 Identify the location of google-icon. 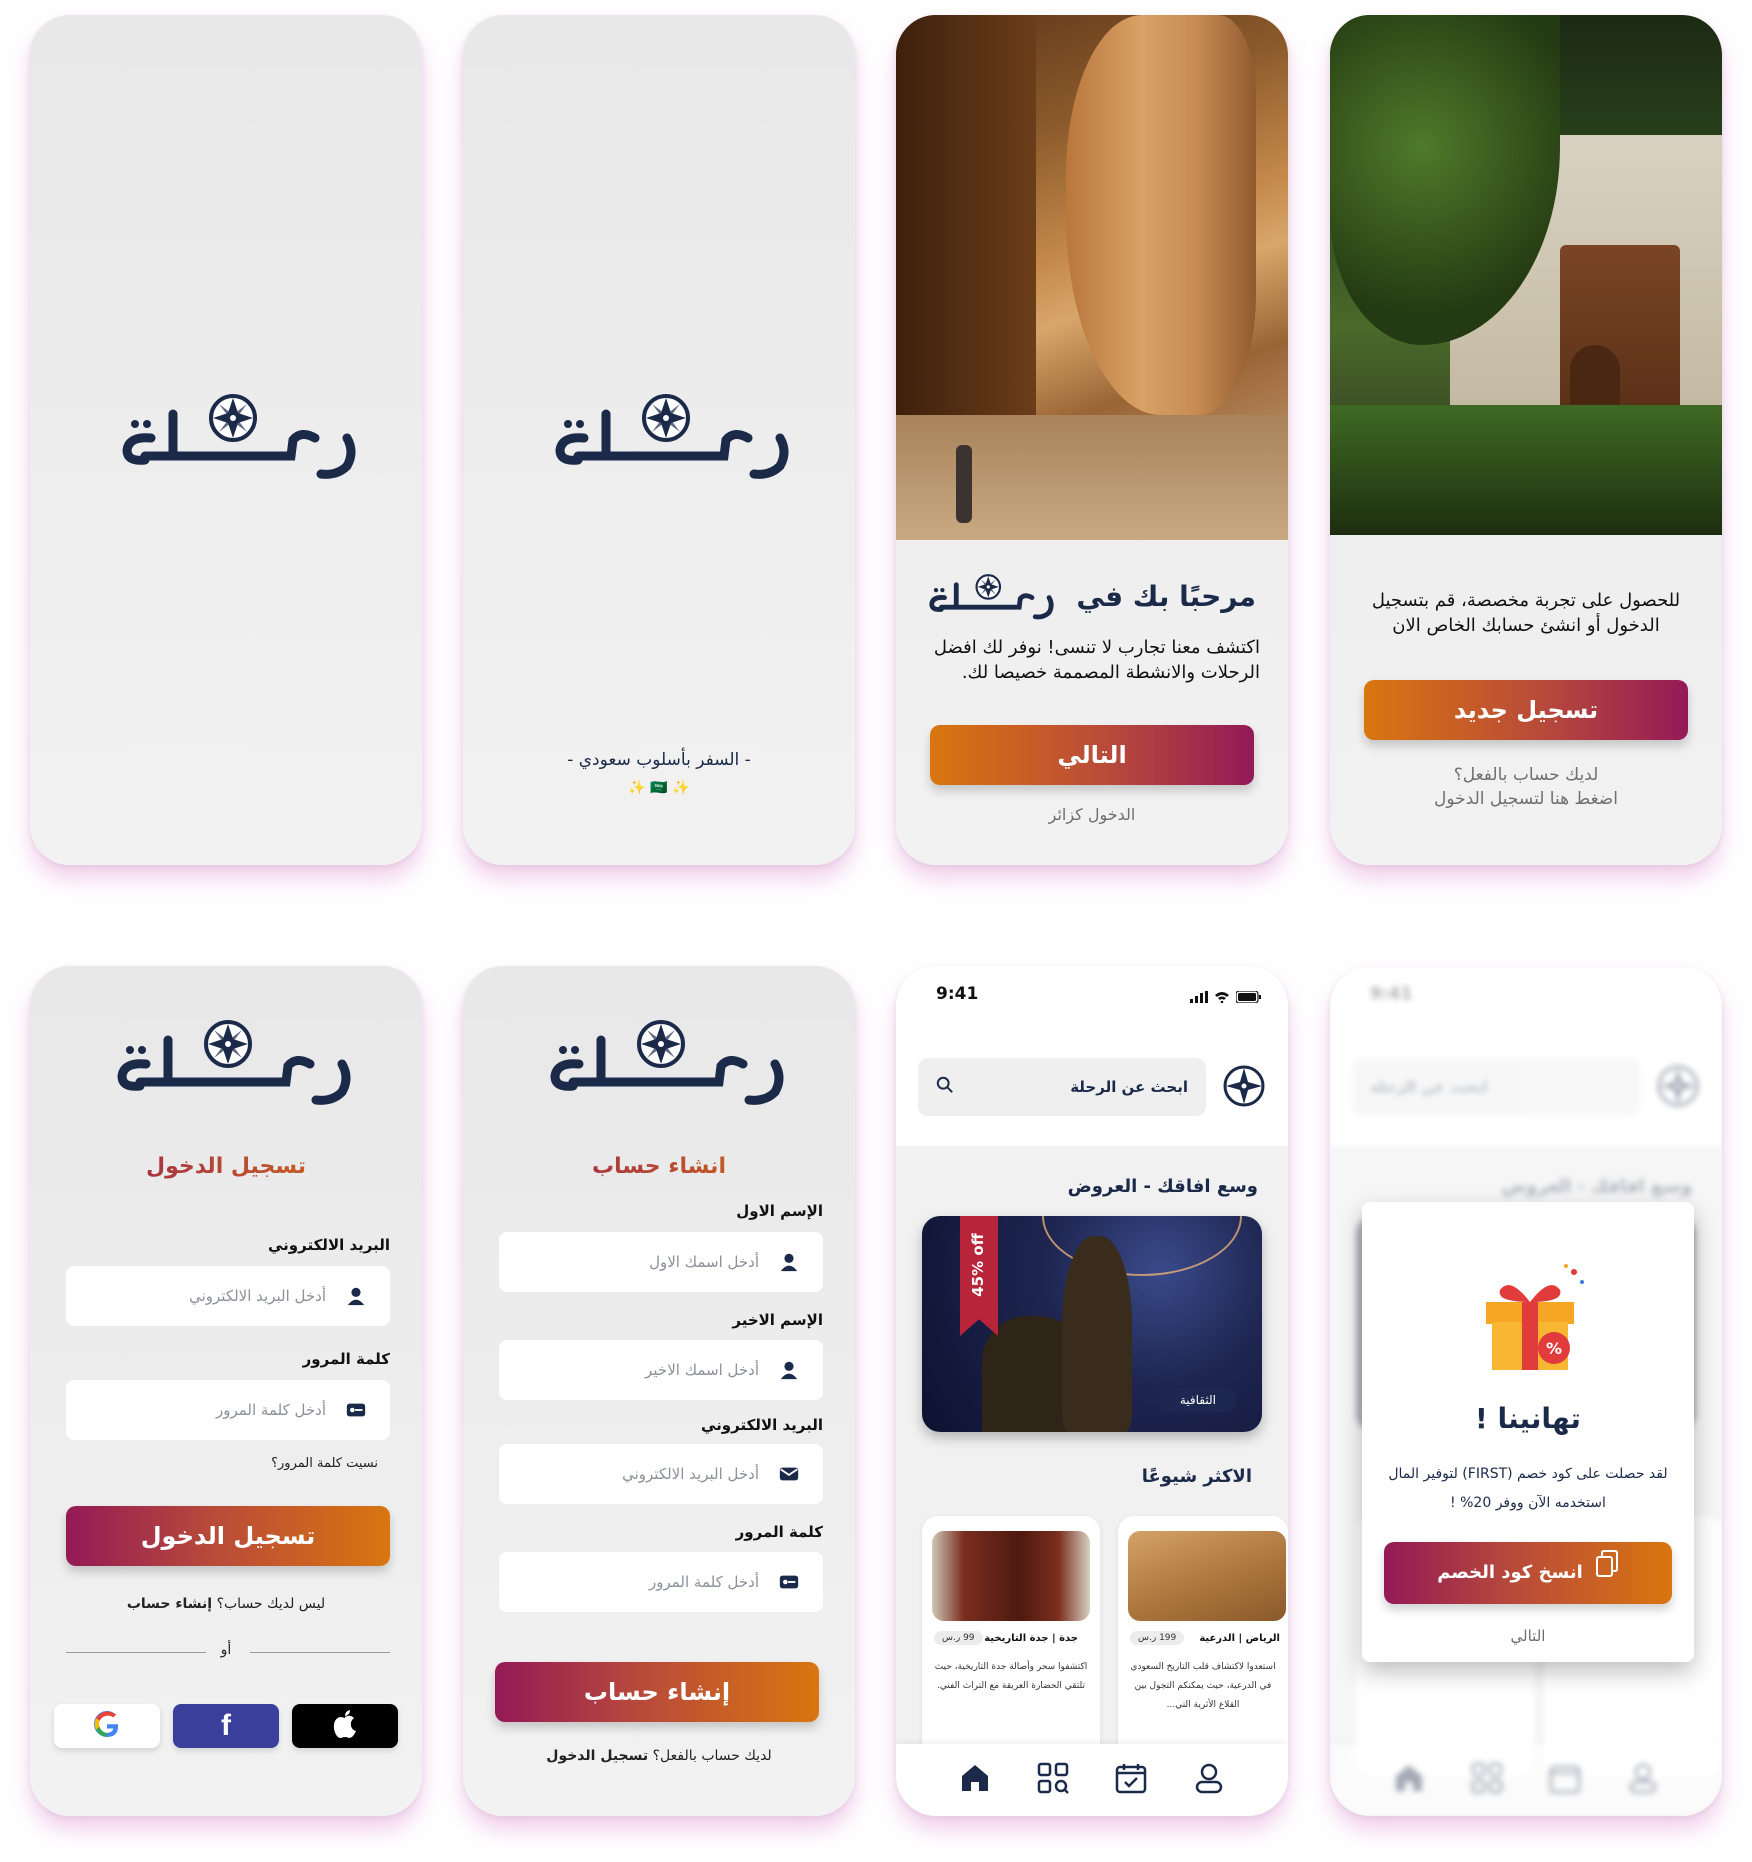
(107, 1726).